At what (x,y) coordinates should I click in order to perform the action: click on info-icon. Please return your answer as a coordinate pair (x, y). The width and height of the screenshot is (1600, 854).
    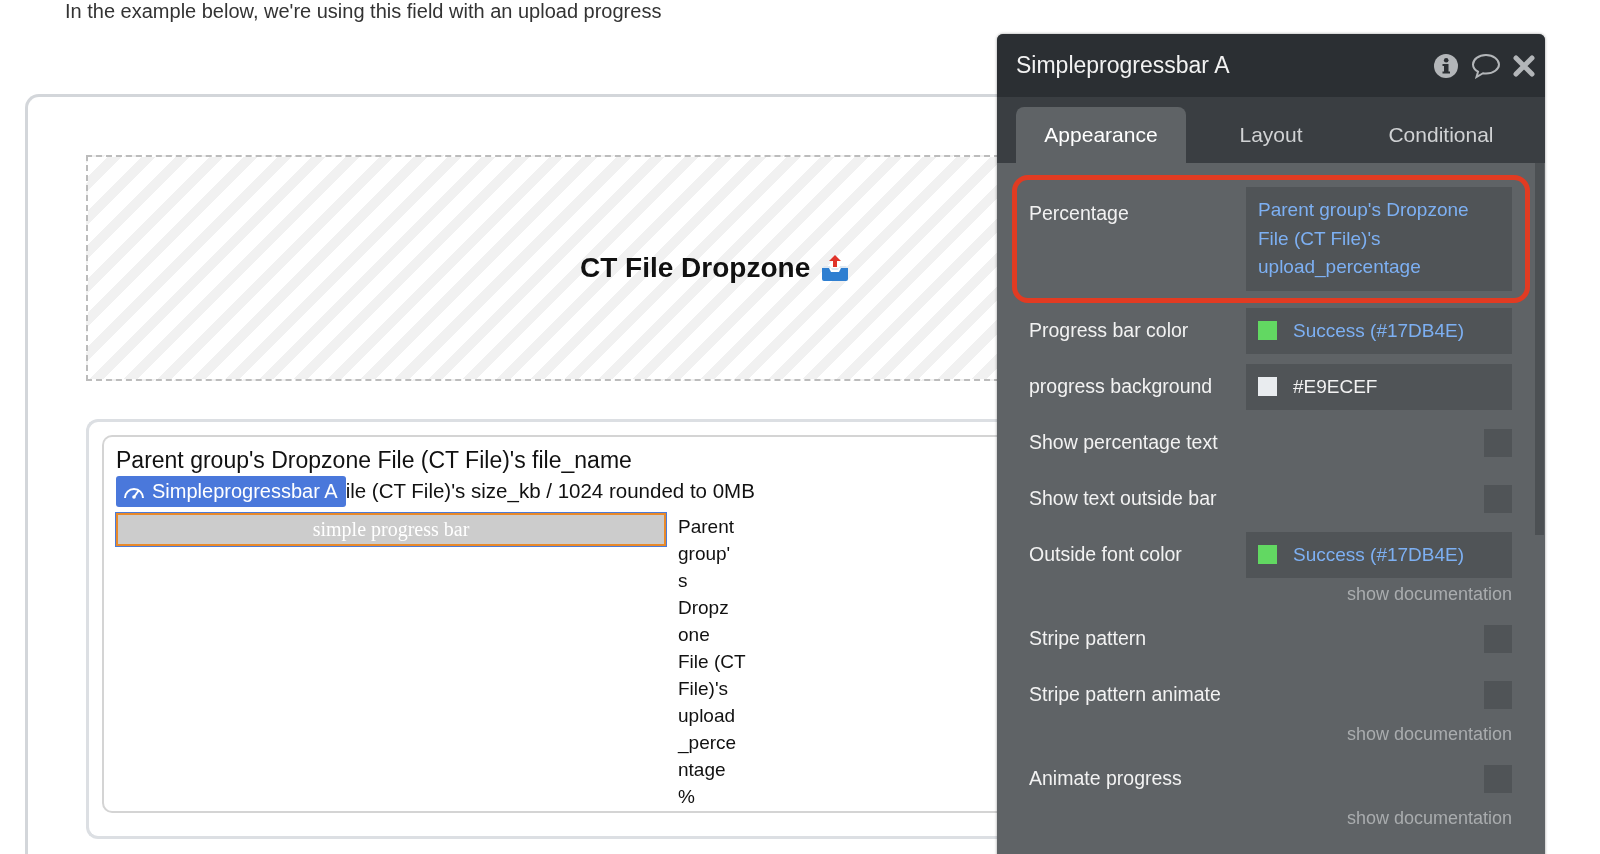
    Looking at the image, I should click on (1446, 65).